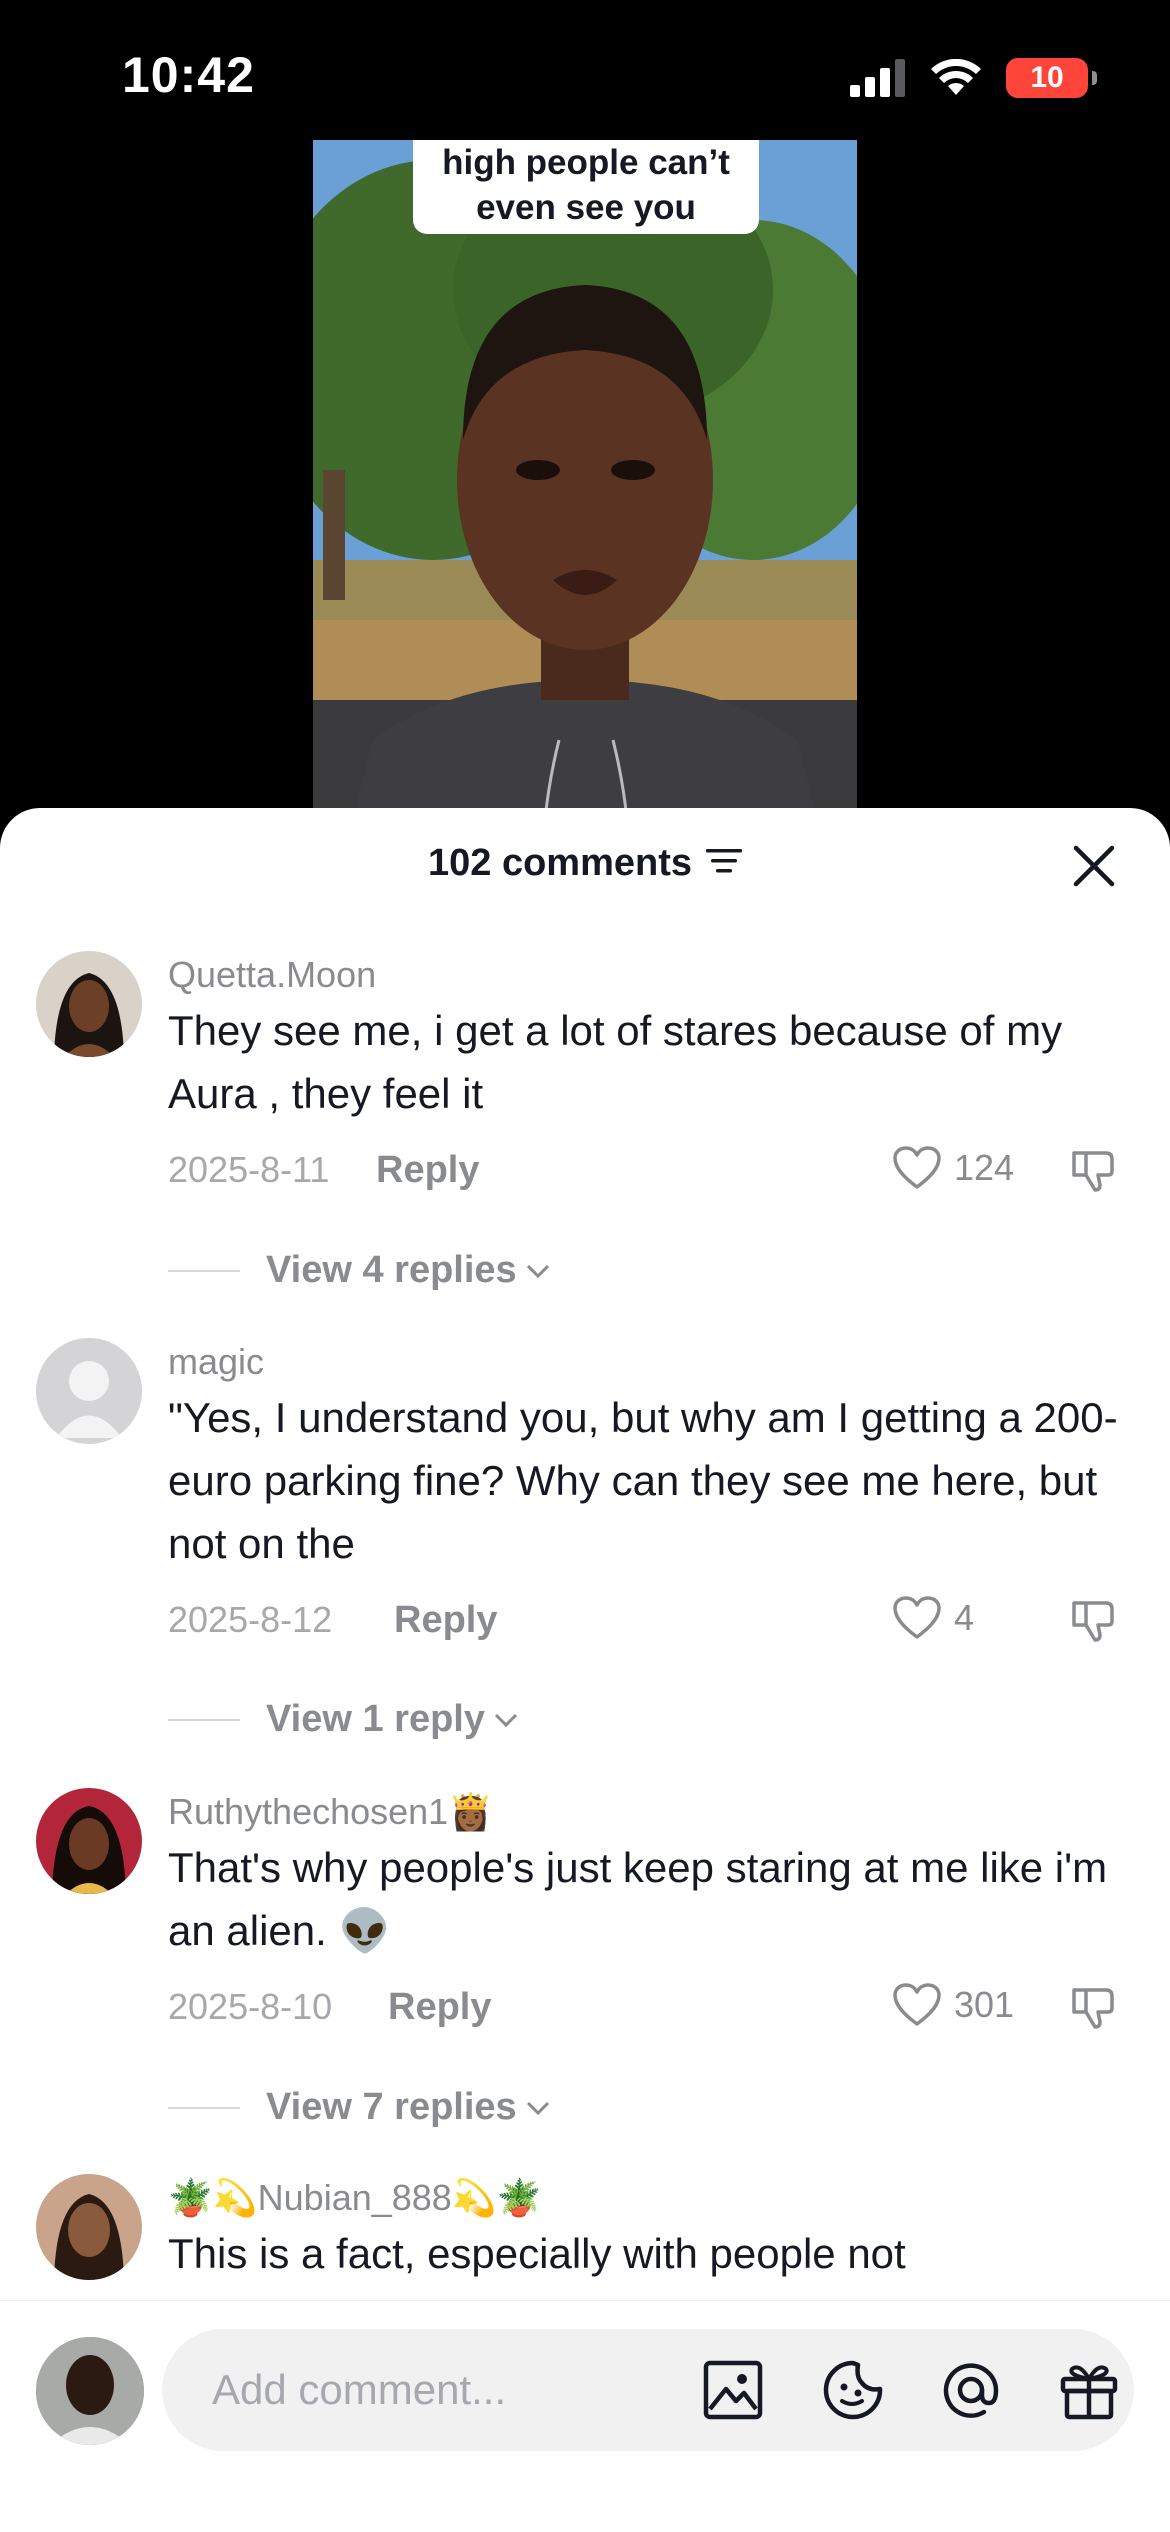 This screenshot has height=2532, width=1170. What do you see at coordinates (964, 1617) in the screenshot?
I see `like-count: 4` at bounding box center [964, 1617].